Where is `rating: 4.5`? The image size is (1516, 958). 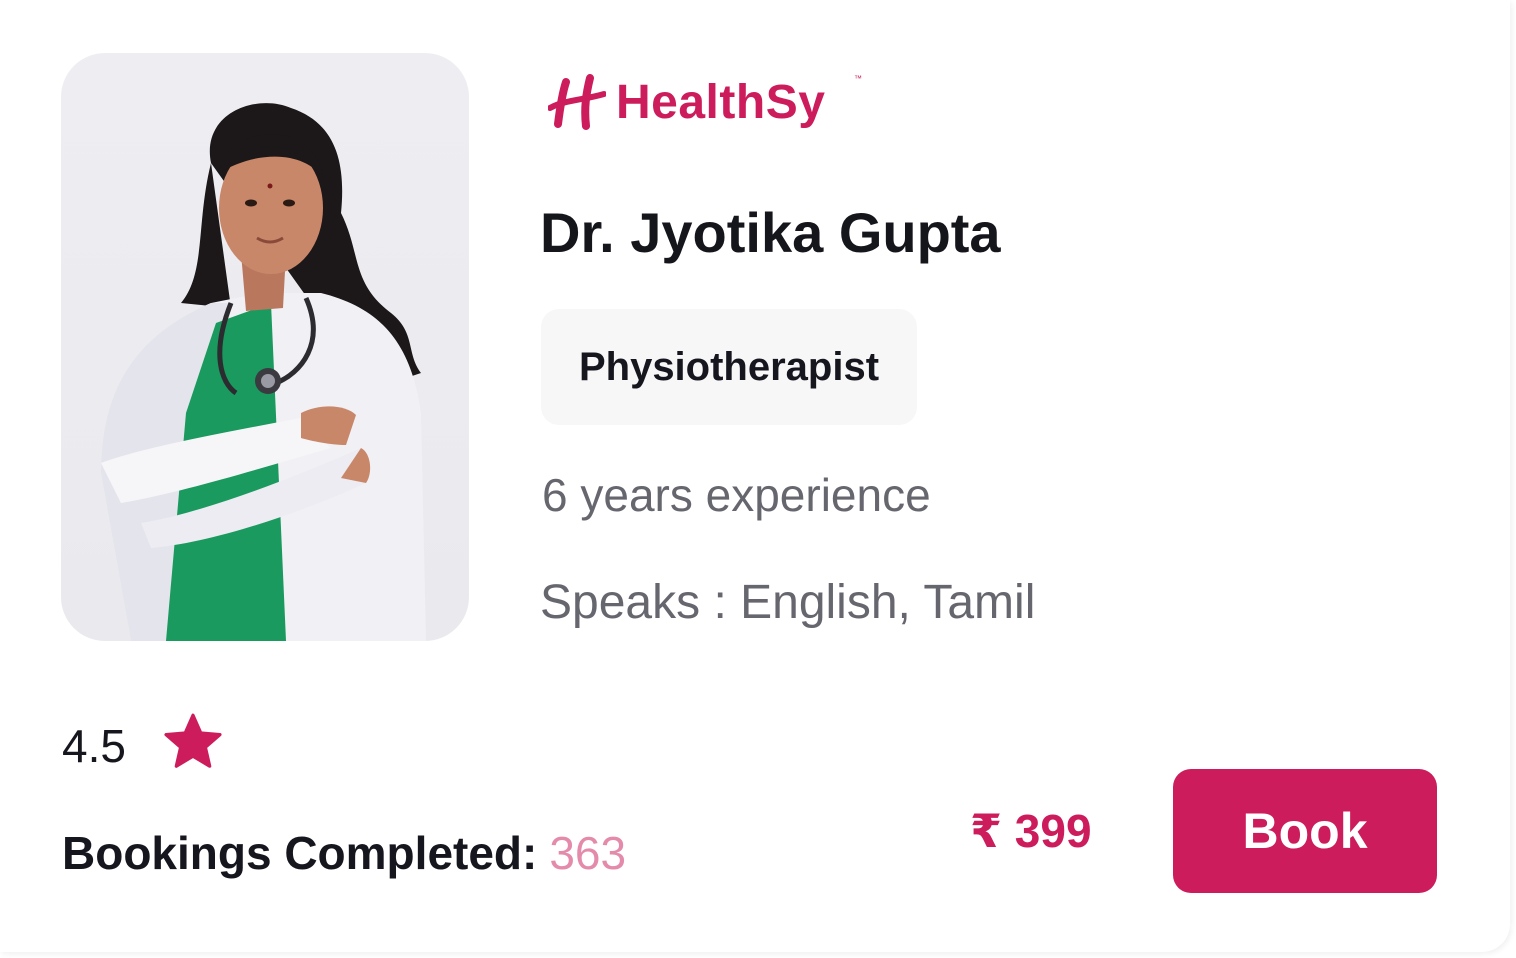
rating: 4.5 is located at coordinates (144, 745).